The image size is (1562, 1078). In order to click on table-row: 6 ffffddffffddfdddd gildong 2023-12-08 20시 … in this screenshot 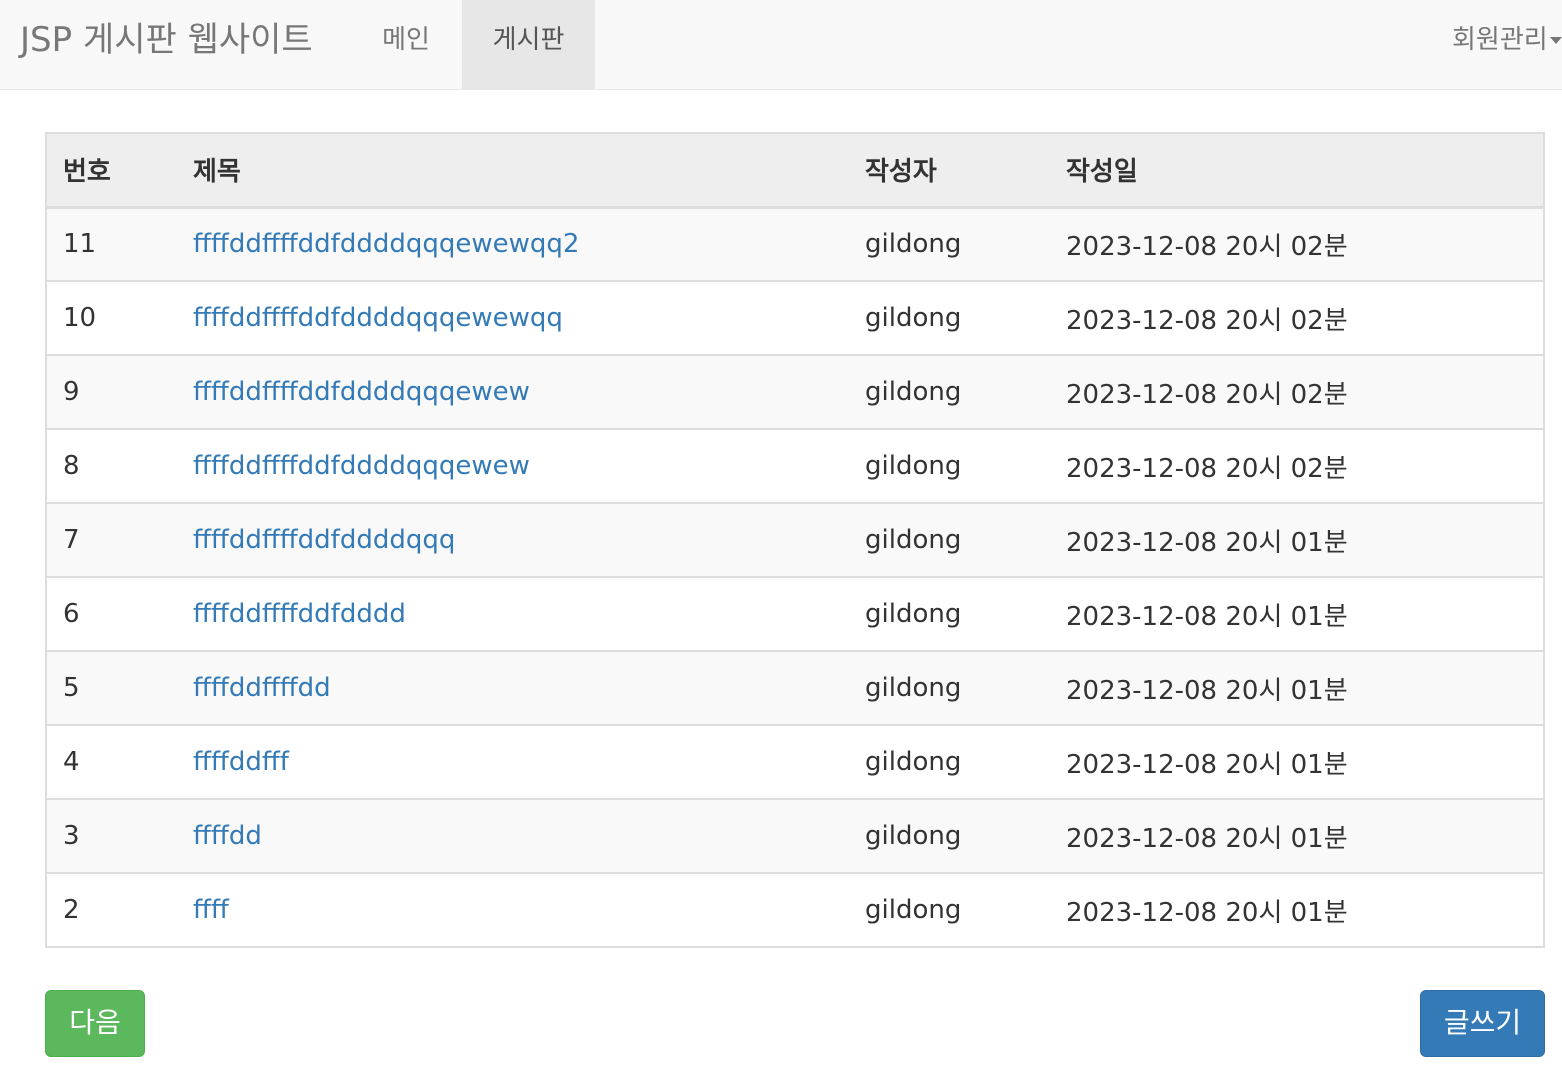, I will do `click(795, 613)`.